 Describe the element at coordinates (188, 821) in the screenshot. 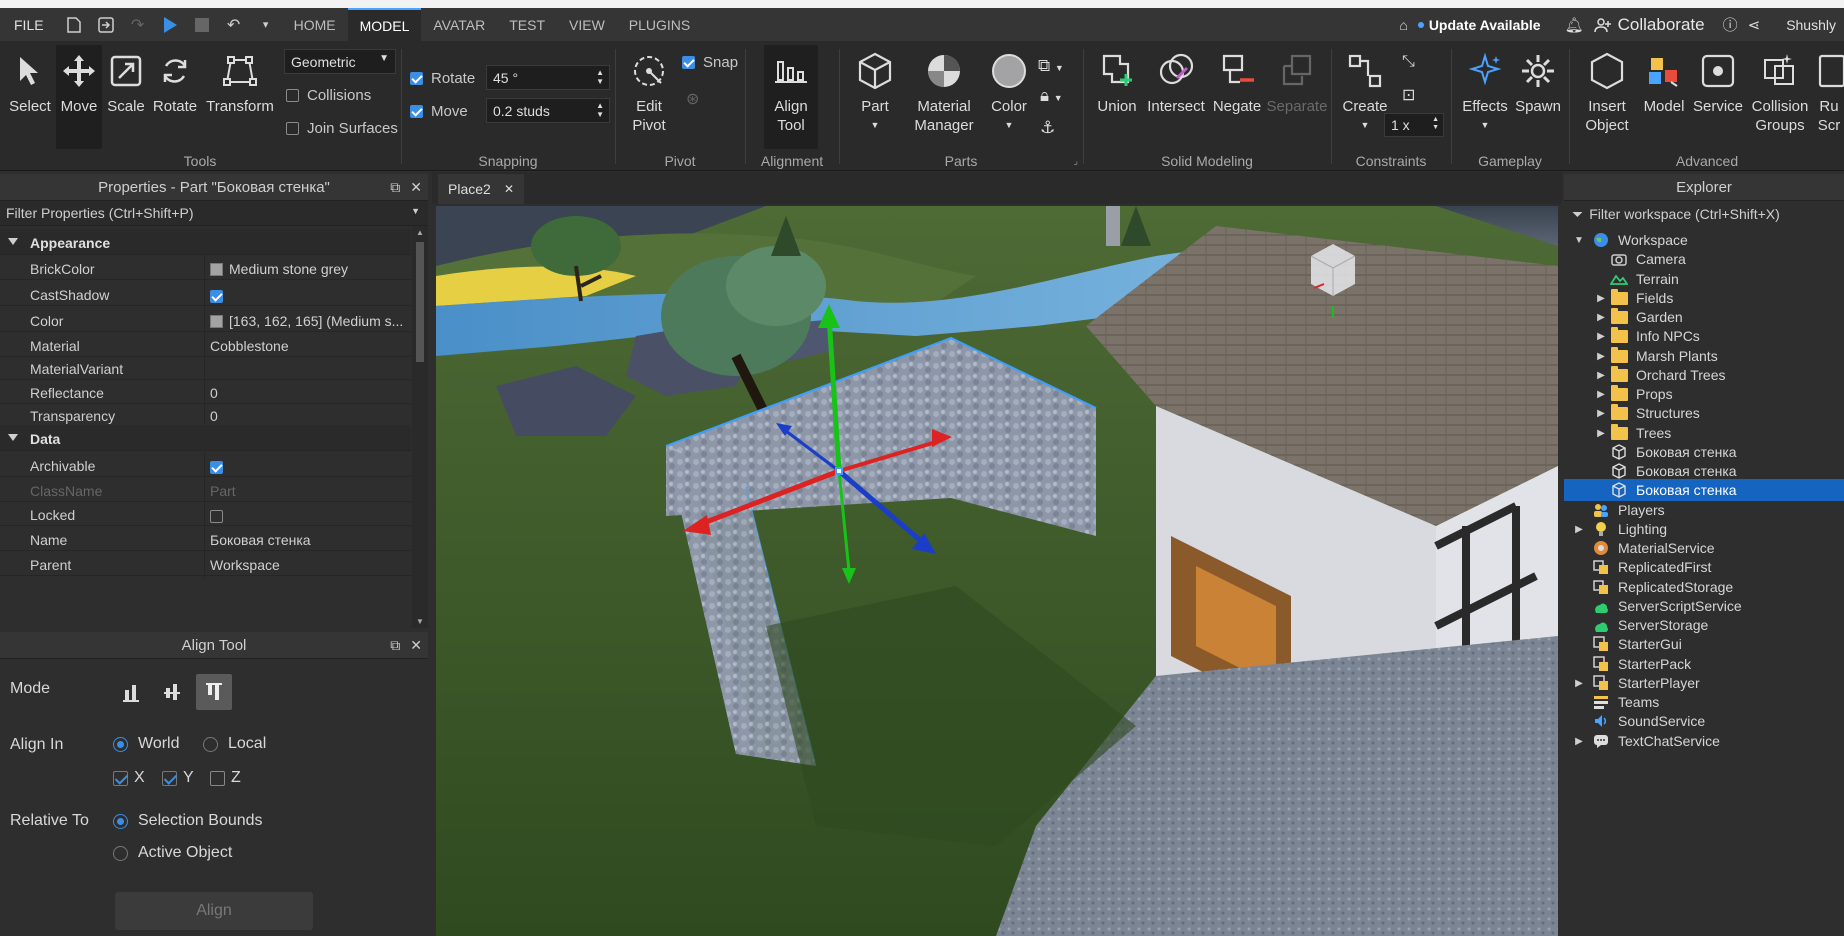

I see `selection-bounds-option: Selection Bounds` at that location.